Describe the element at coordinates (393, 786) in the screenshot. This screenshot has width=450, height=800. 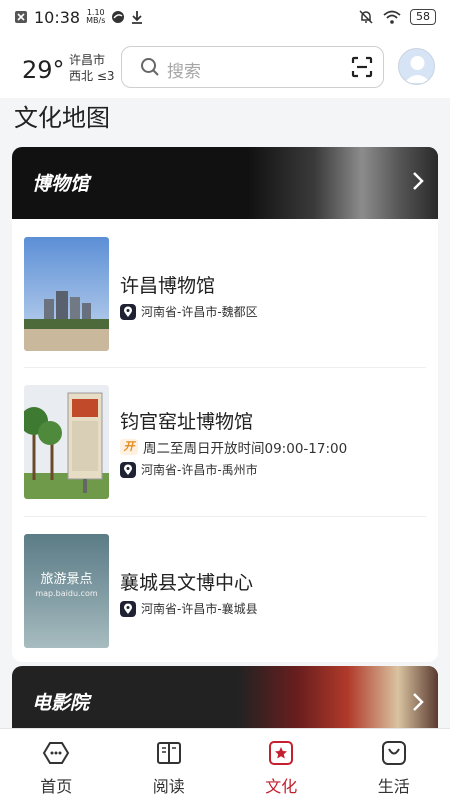
I see `tab-label: 生活` at that location.